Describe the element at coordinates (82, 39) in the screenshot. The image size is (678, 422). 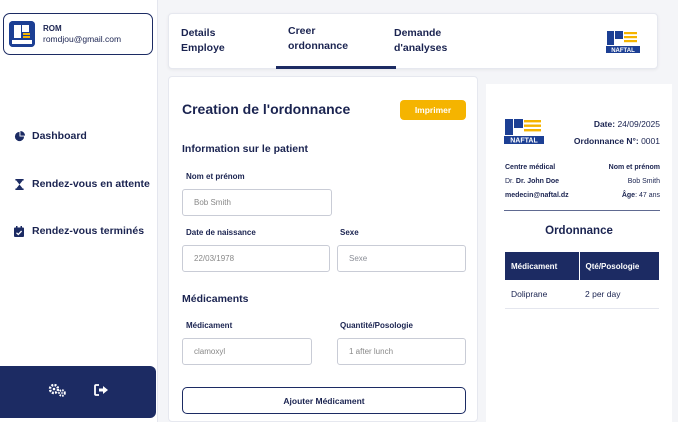
I see `user-email: romdjou@gmail.com` at that location.